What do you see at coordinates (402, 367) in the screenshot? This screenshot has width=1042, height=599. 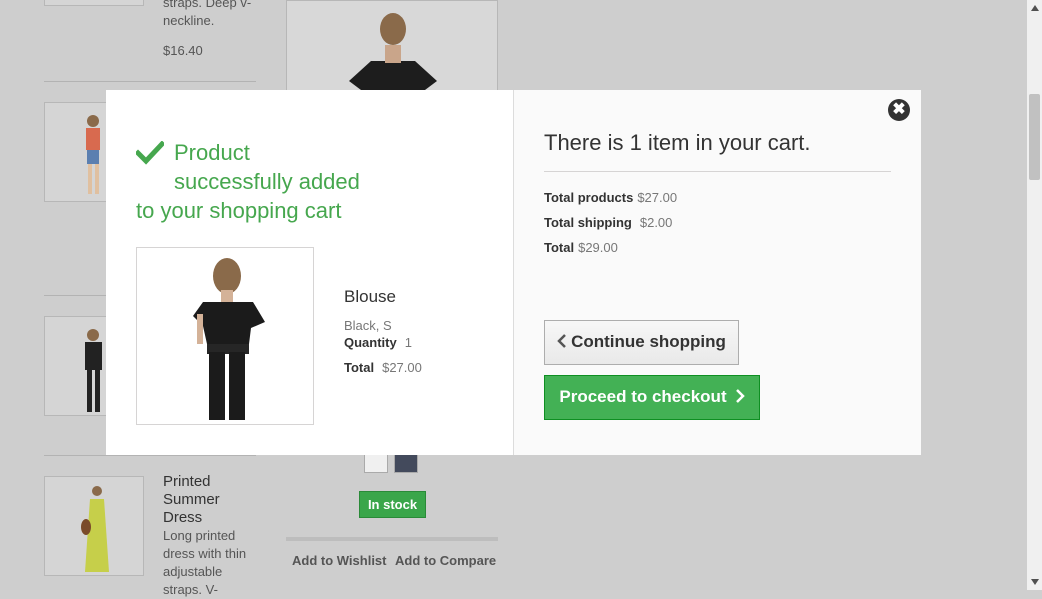 I see `product-total-value: $27.00` at bounding box center [402, 367].